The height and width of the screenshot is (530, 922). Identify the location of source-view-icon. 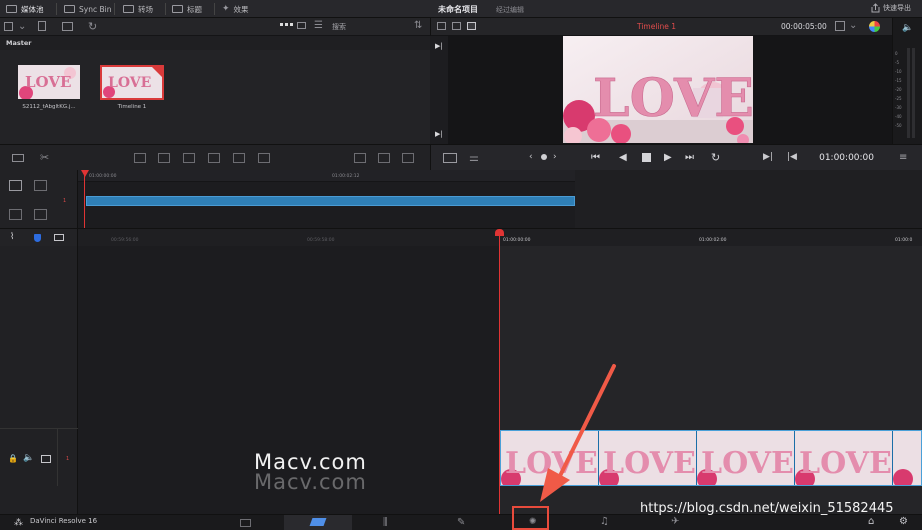
(441, 26).